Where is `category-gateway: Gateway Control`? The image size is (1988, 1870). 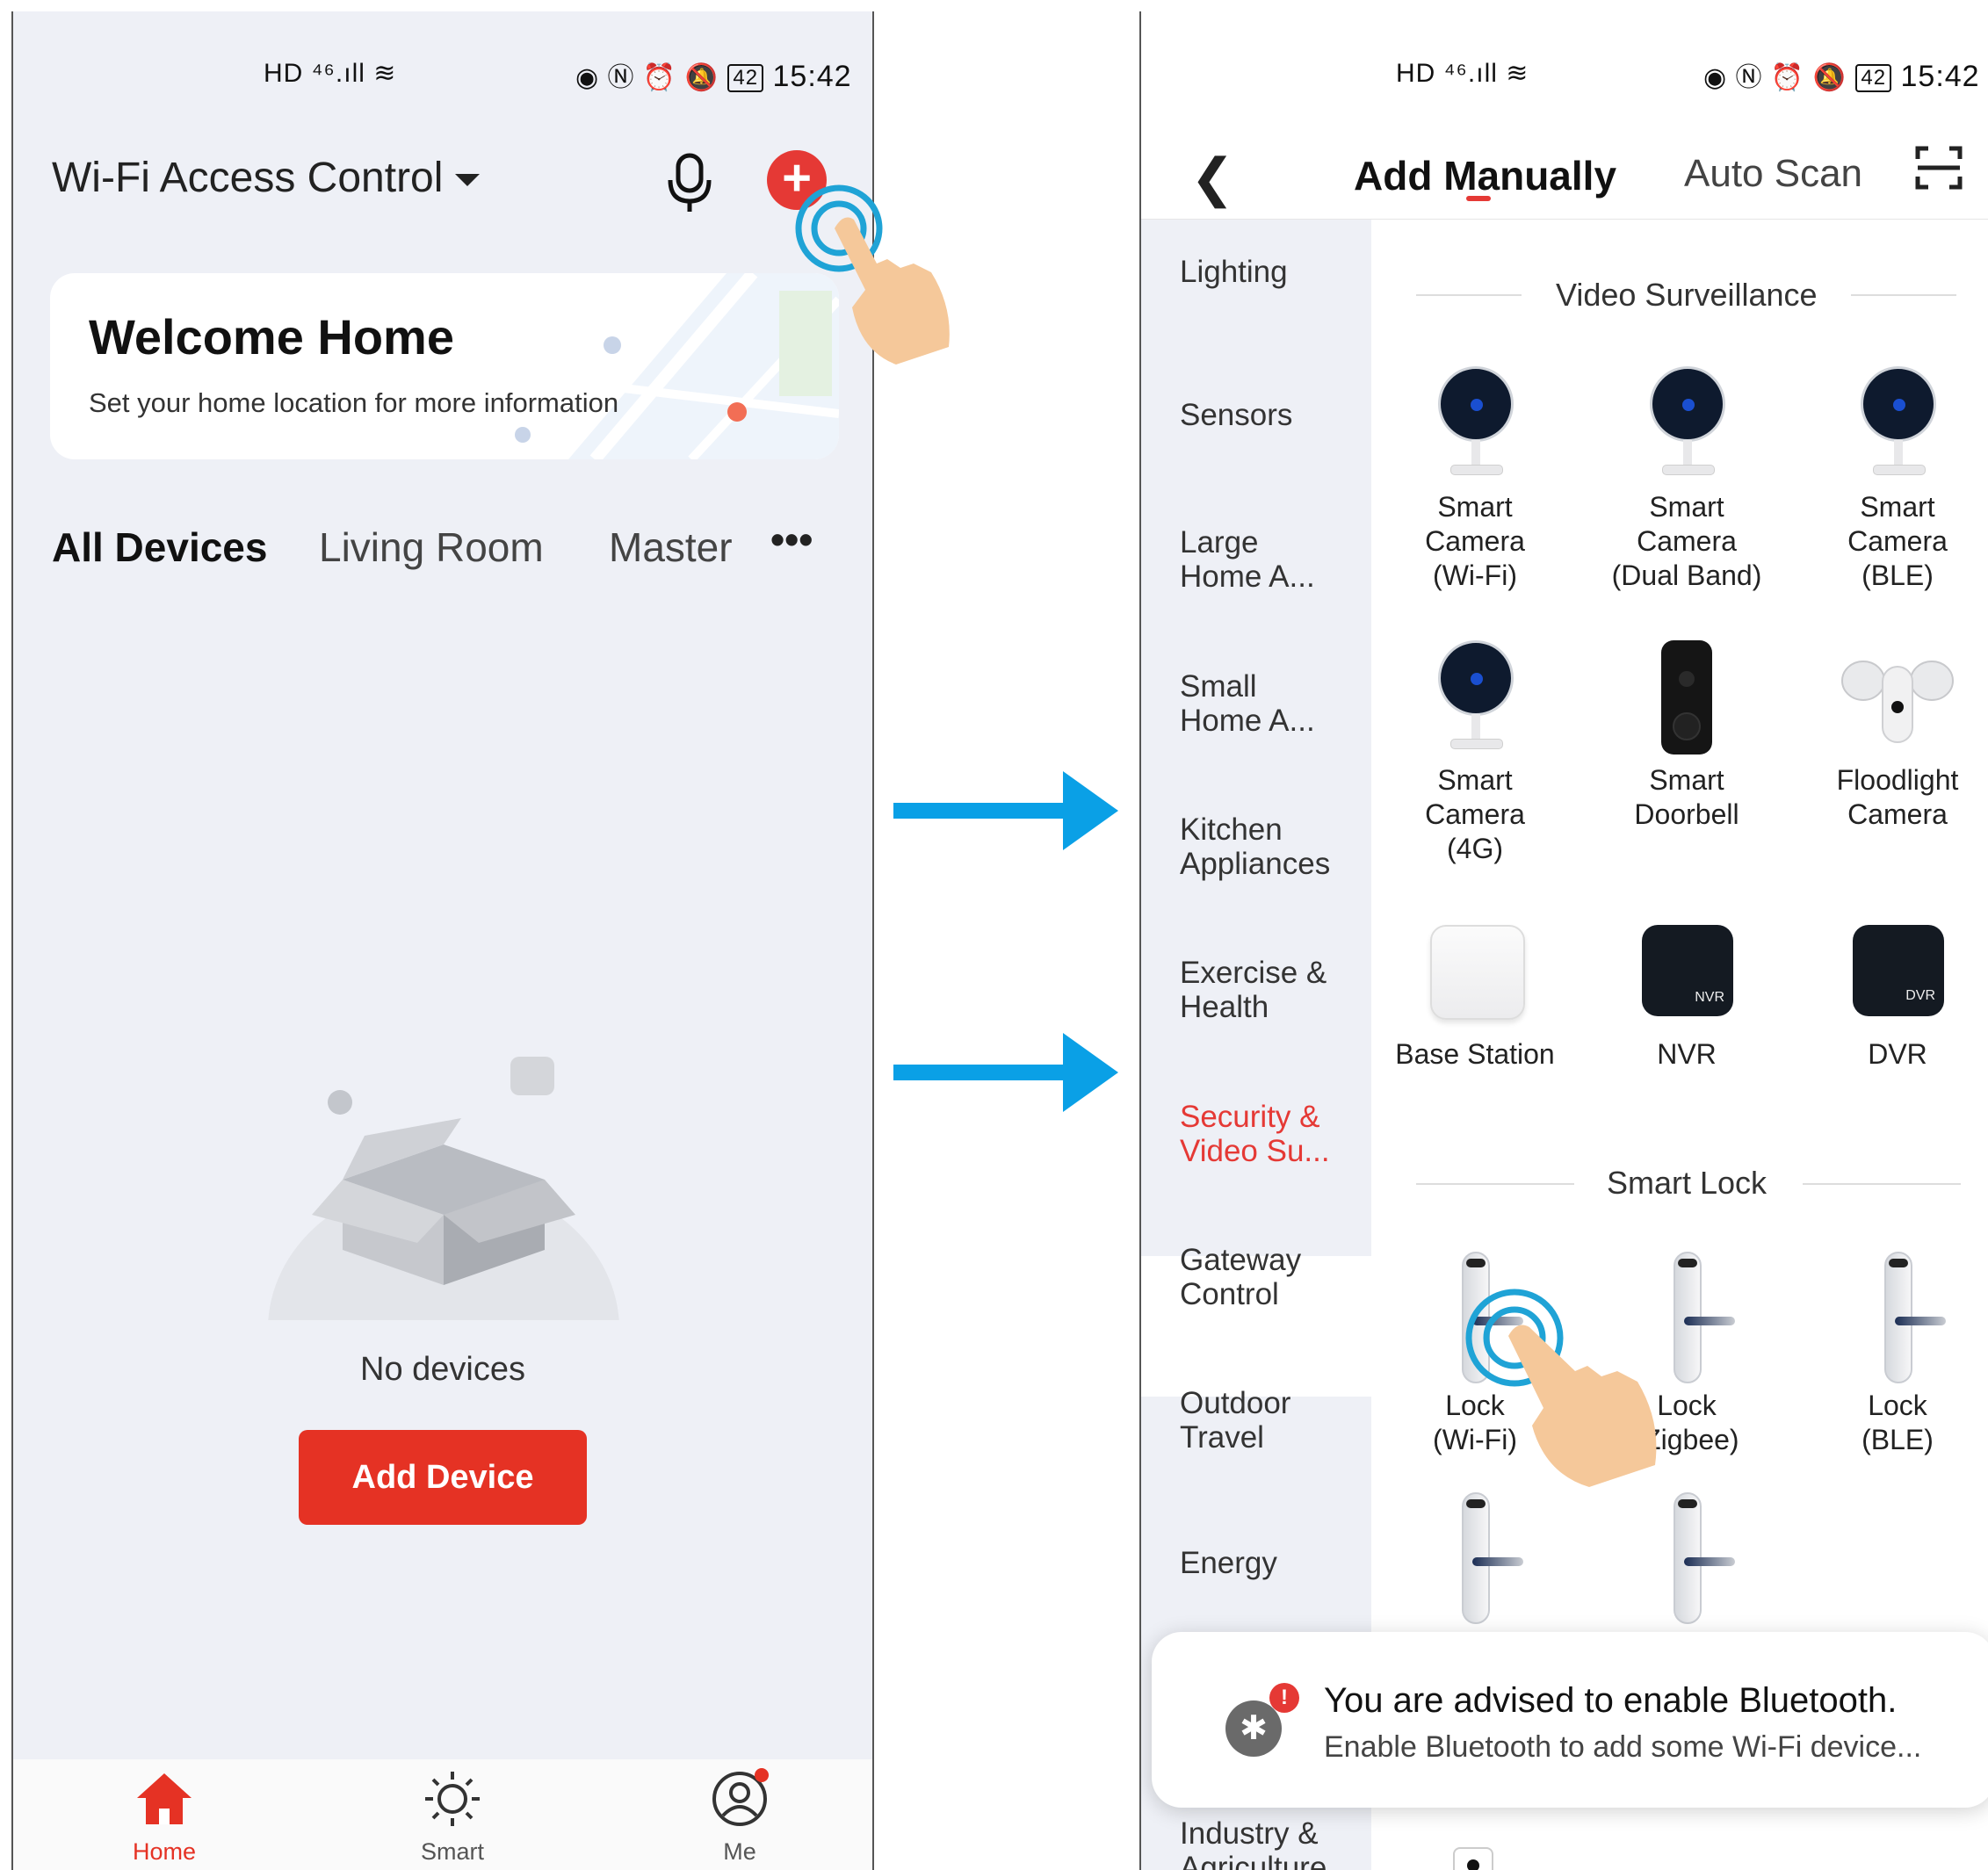 category-gateway: Gateway Control is located at coordinates (1272, 1277).